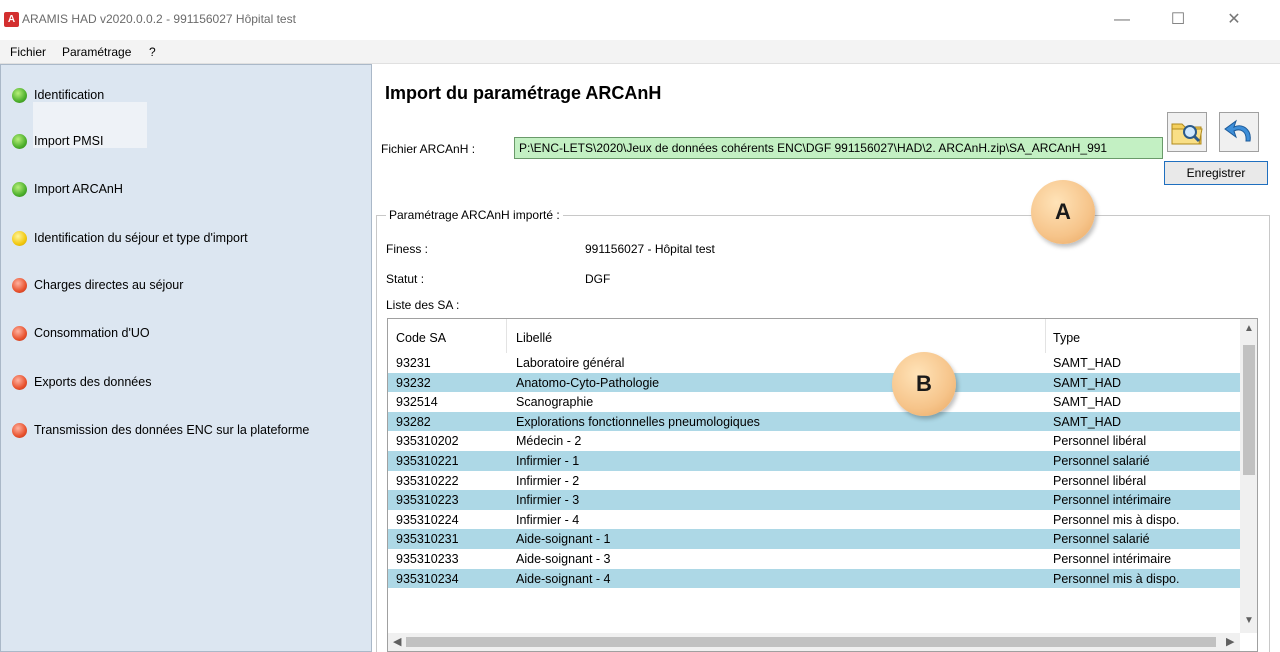 The width and height of the screenshot is (1280, 652). Describe the element at coordinates (109, 285) in the screenshot. I see `sidebar-item-label: Charges directes au séjour` at that location.